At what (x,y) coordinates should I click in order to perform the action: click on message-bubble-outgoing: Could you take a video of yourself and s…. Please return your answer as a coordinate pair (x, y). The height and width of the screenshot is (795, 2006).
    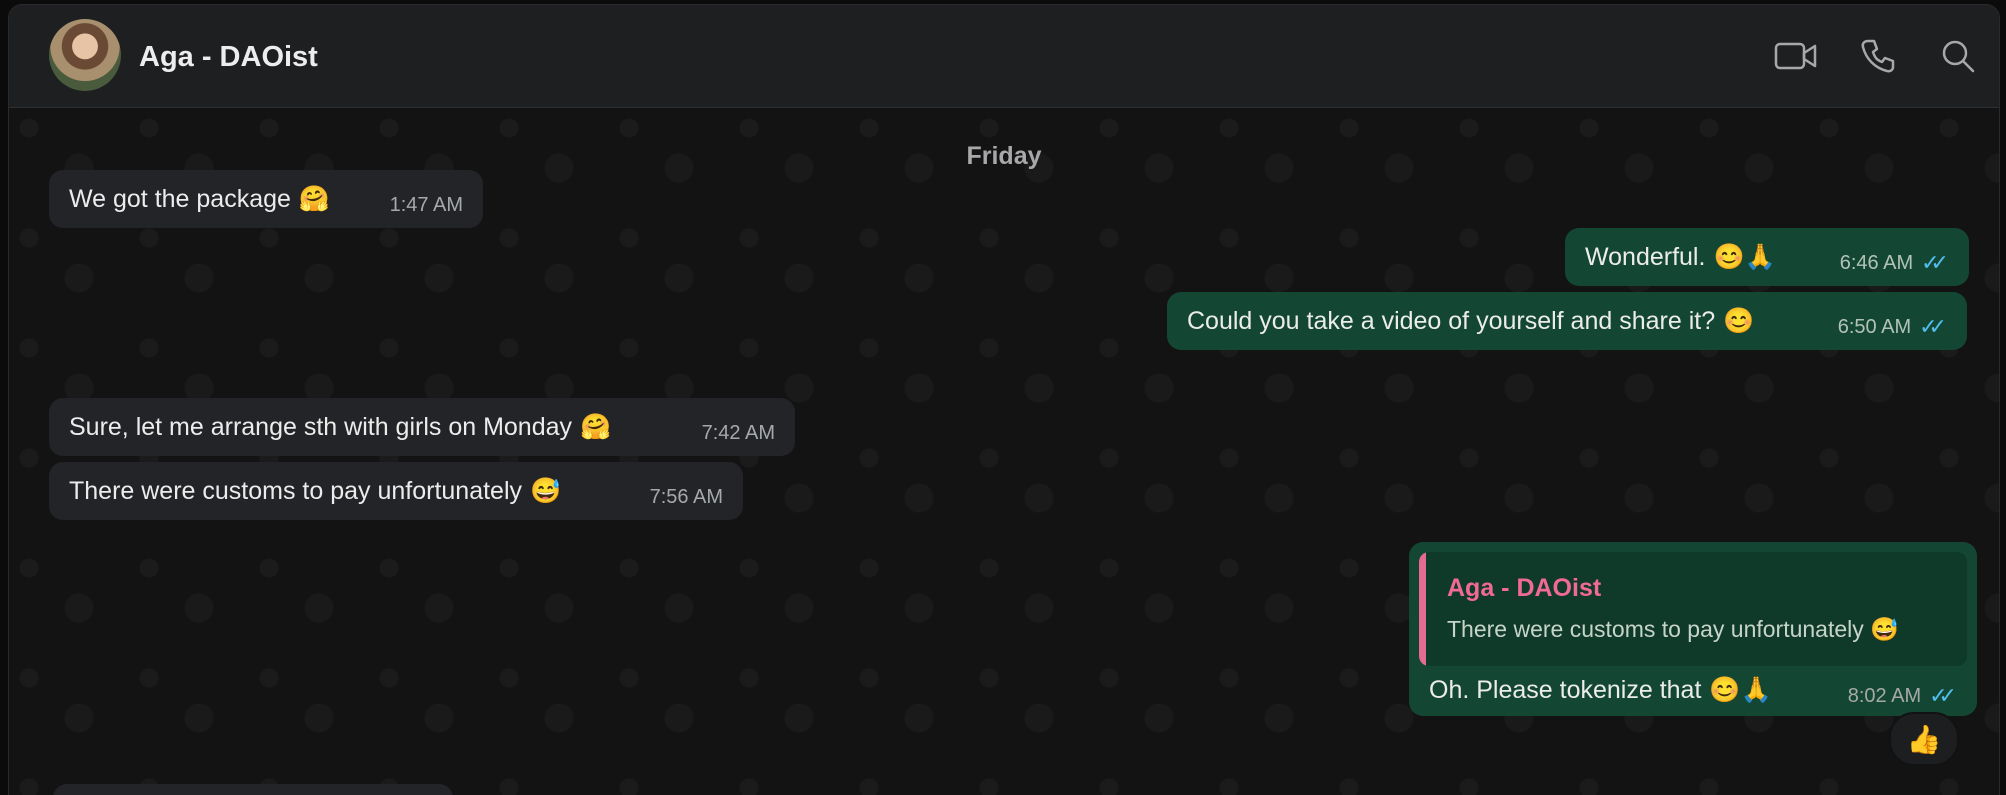
    Looking at the image, I should click on (1567, 321).